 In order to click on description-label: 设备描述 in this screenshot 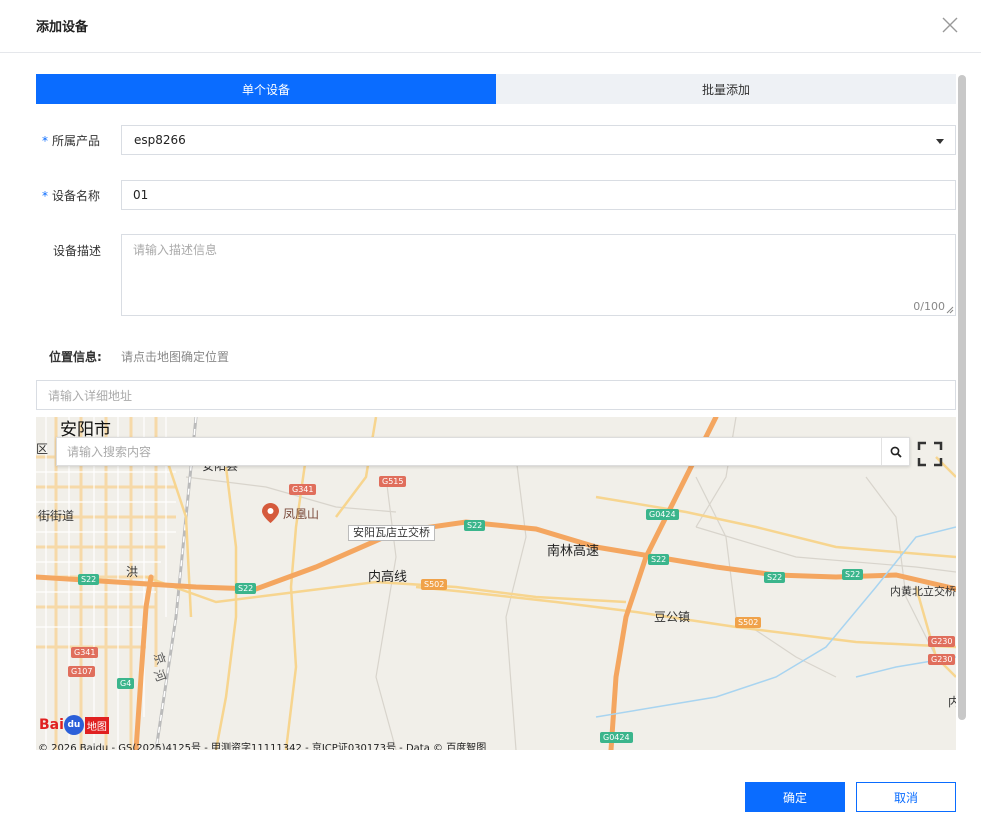, I will do `click(77, 251)`.